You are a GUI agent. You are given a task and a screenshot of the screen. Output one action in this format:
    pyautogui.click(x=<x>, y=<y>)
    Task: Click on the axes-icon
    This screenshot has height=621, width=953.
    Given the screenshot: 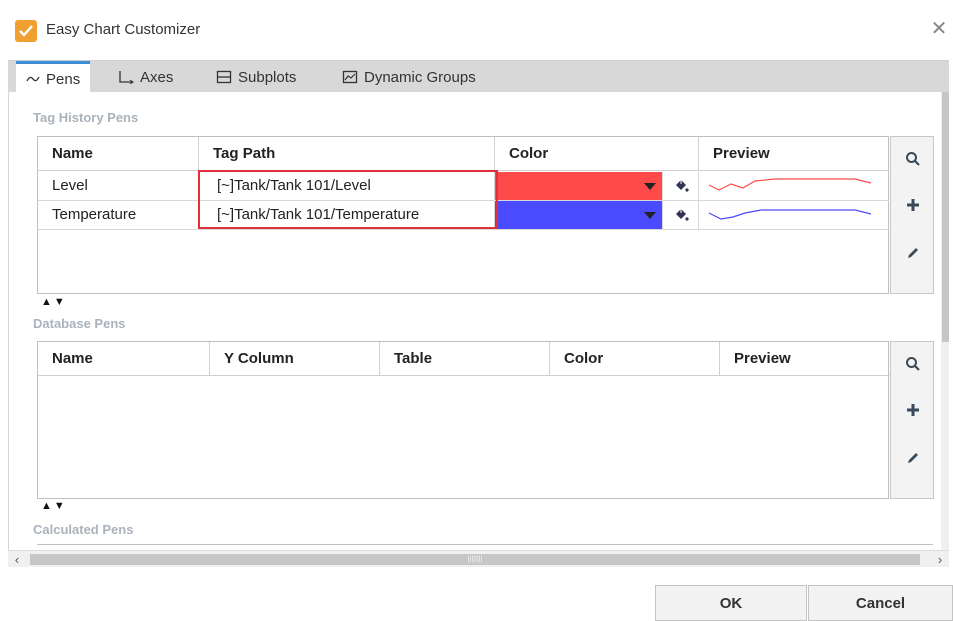 What is the action you would take?
    pyautogui.click(x=126, y=77)
    